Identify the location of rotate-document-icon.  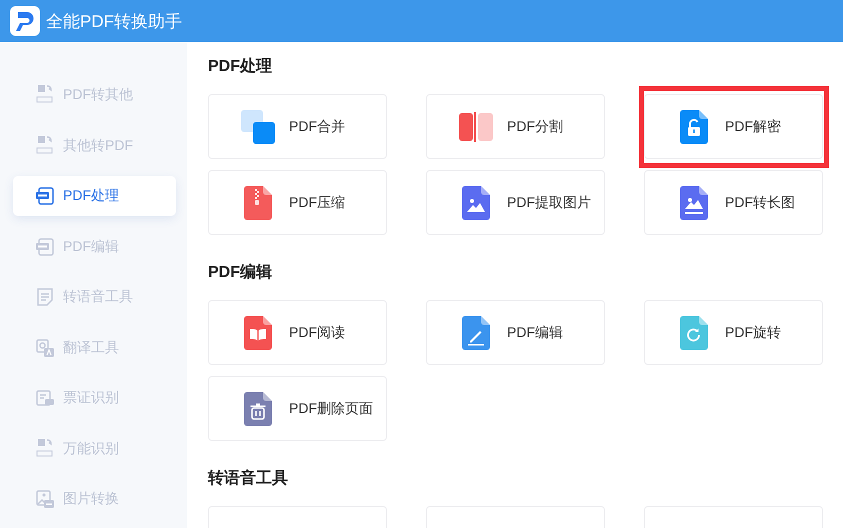
(694, 333).